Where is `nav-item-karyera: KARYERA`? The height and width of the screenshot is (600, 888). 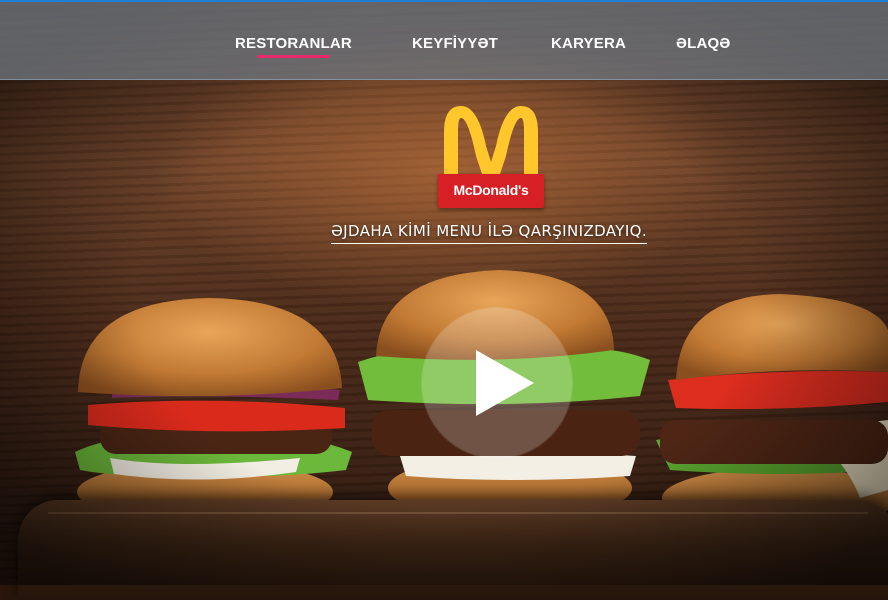
nav-item-karyera: KARYERA is located at coordinates (588, 43).